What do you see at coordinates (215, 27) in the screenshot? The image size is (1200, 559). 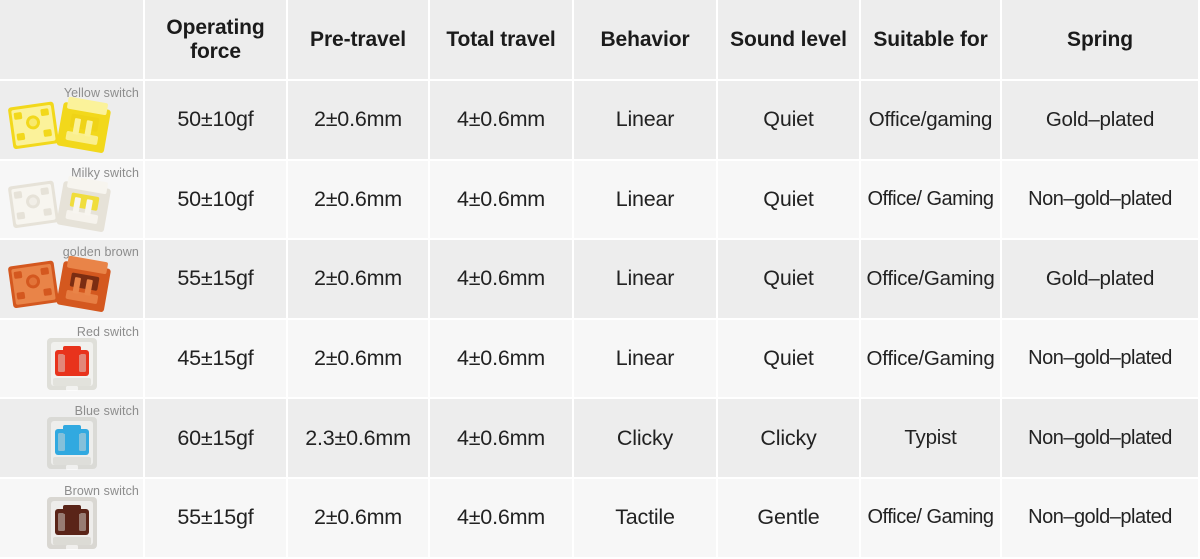 I see `header-label-operating-force-line1: Operating` at bounding box center [215, 27].